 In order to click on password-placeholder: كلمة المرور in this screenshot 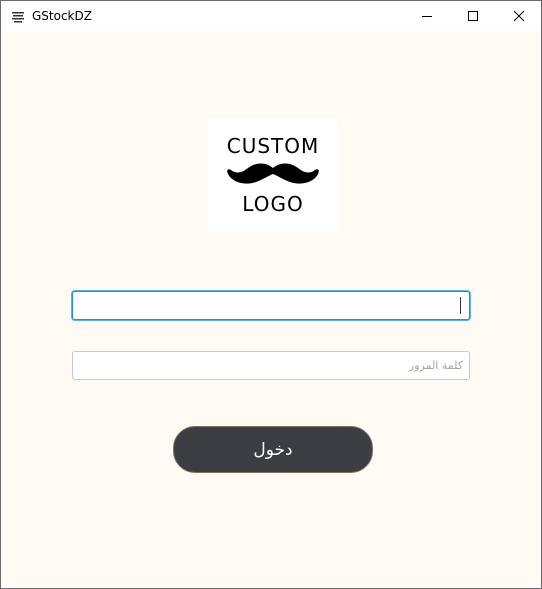, I will do `click(435, 365)`.